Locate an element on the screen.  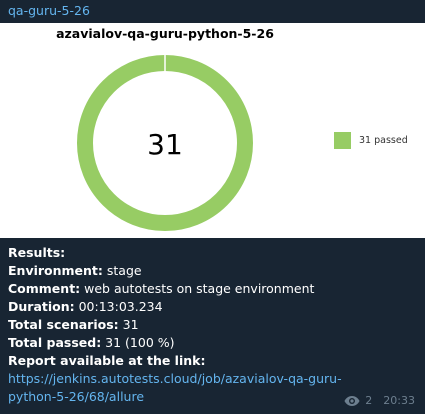
eye-icon is located at coordinates (352, 400).